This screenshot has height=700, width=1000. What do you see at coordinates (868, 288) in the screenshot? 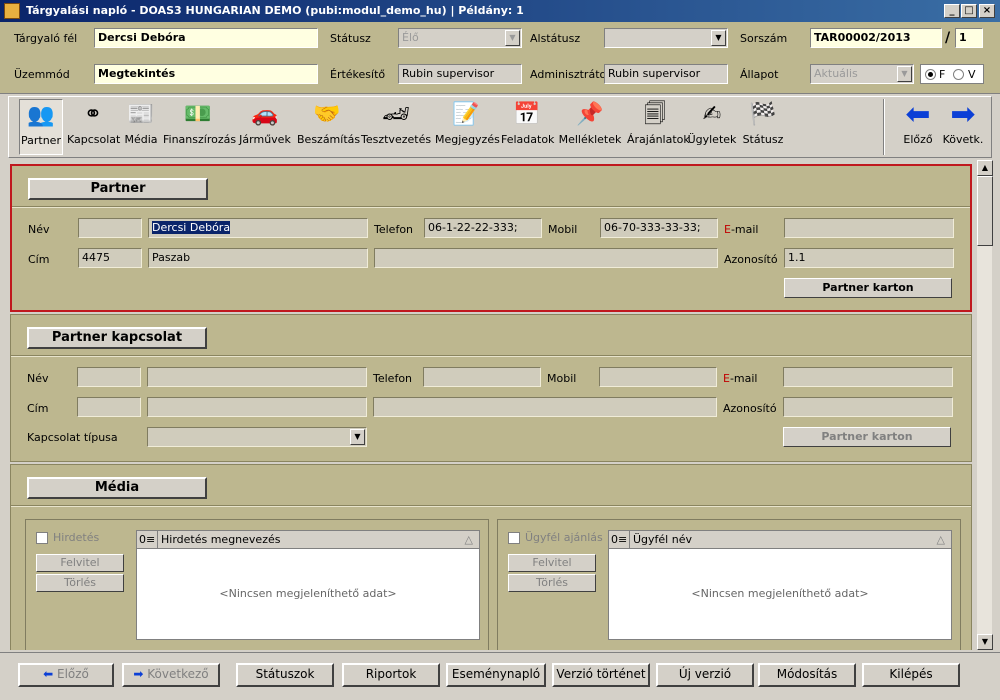
I see `partner-karton-button: Partner karton` at bounding box center [868, 288].